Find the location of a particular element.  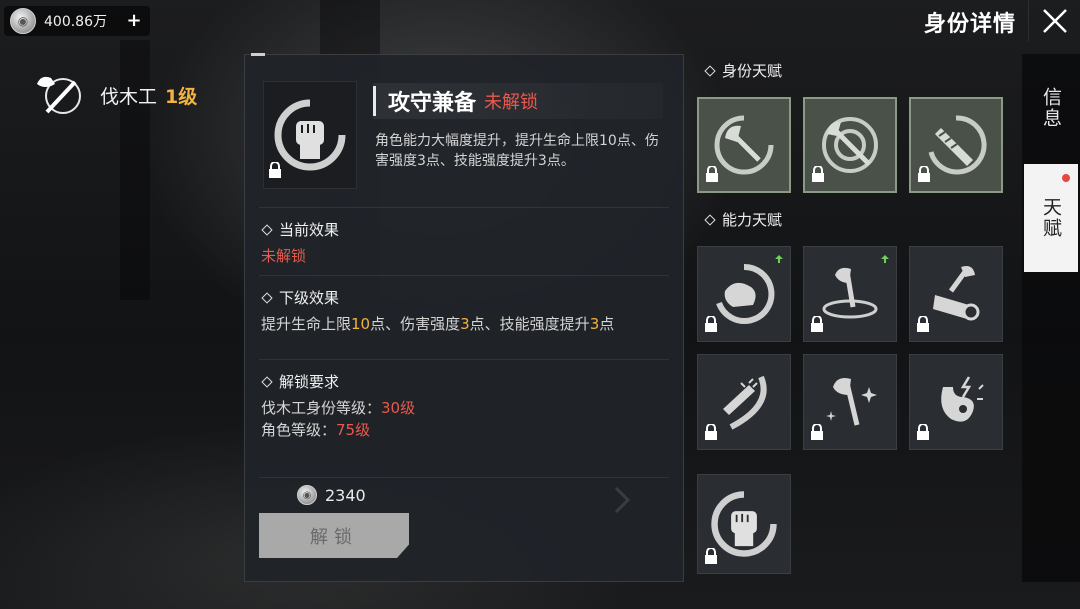

sparkle-axe-icon is located at coordinates (851, 402).